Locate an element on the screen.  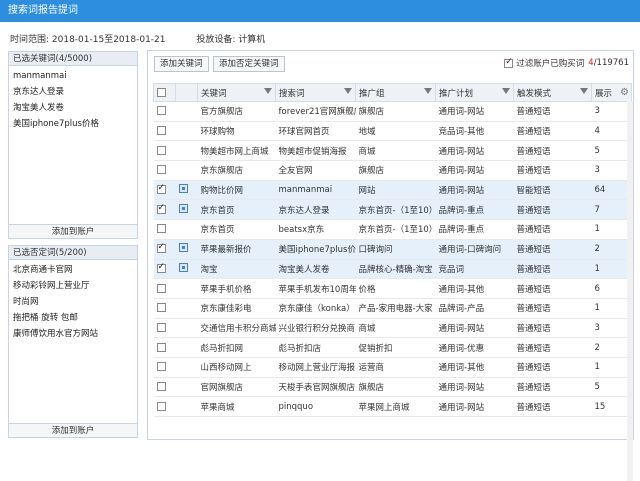
cell-search-term: 京东达人登录 is located at coordinates (315, 210).